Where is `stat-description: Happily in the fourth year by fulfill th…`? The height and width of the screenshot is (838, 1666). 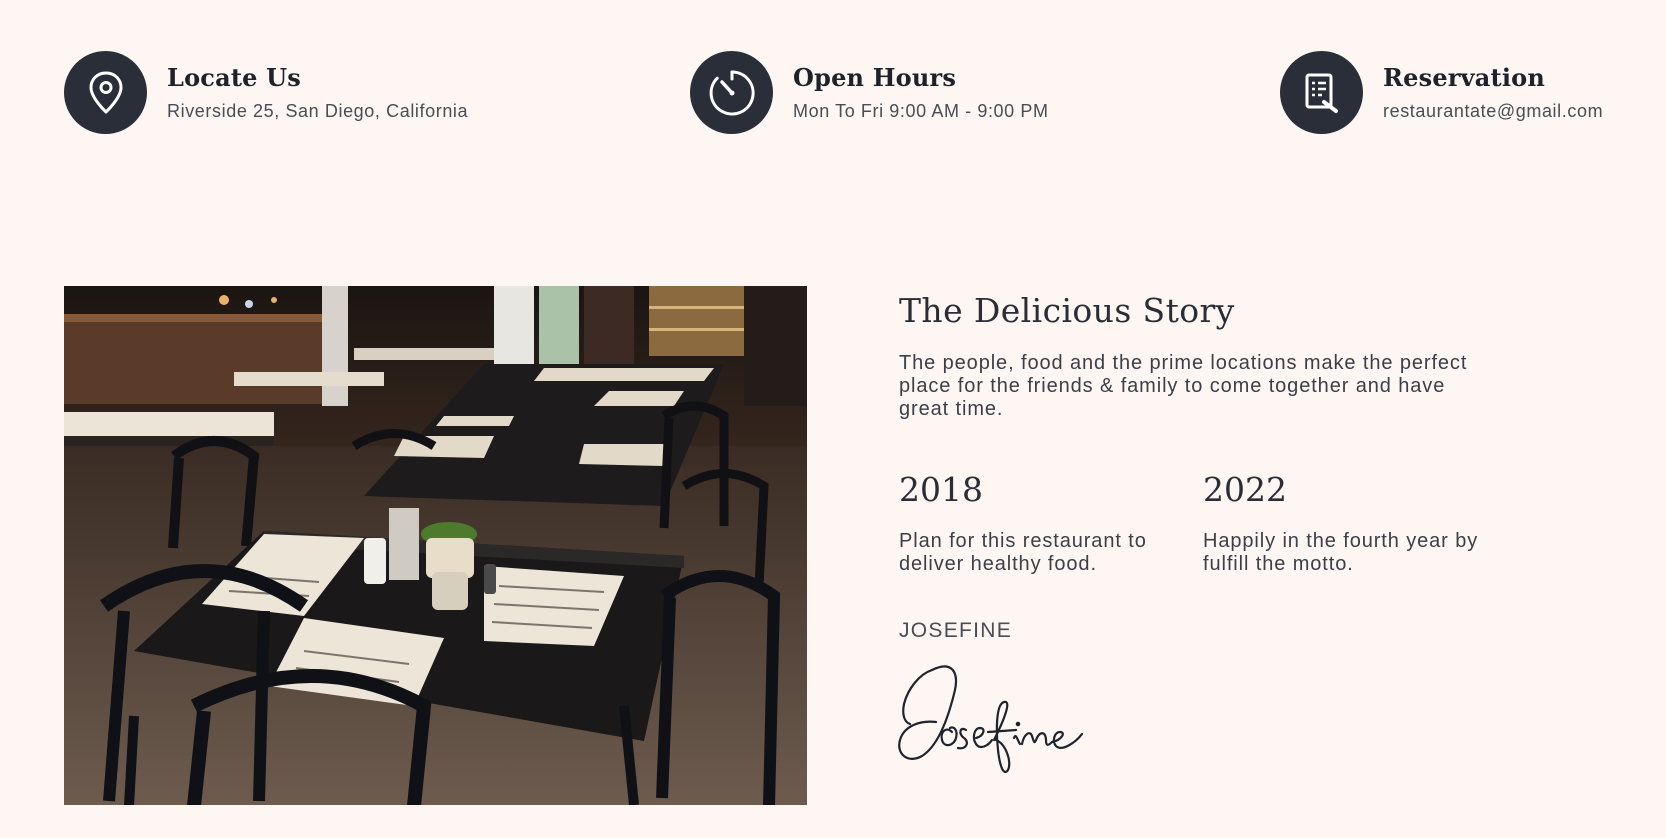 stat-description: Happily in the fourth year by fulfill th… is located at coordinates (1341, 552).